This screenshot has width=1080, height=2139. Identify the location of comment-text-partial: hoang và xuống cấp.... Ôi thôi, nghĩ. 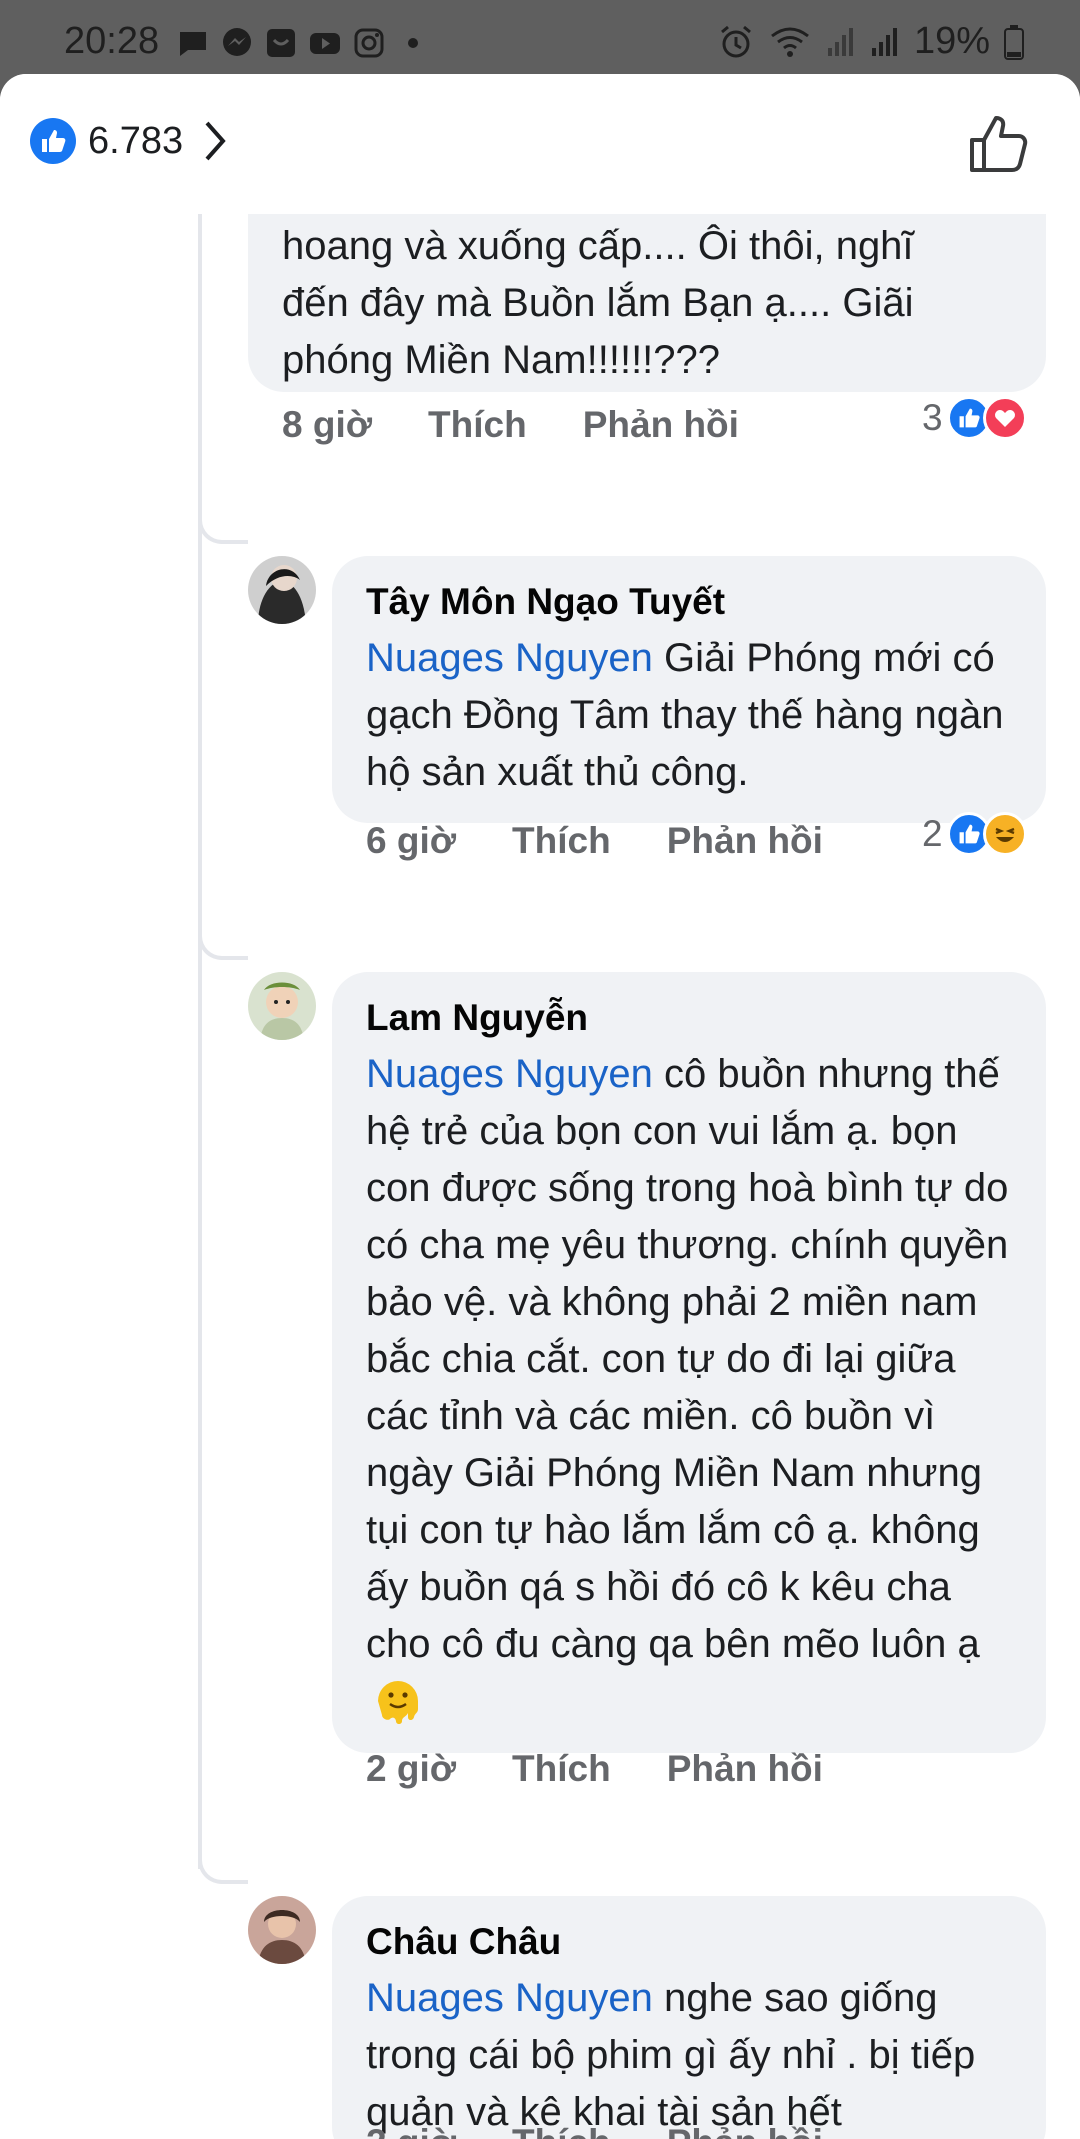
(598, 246).